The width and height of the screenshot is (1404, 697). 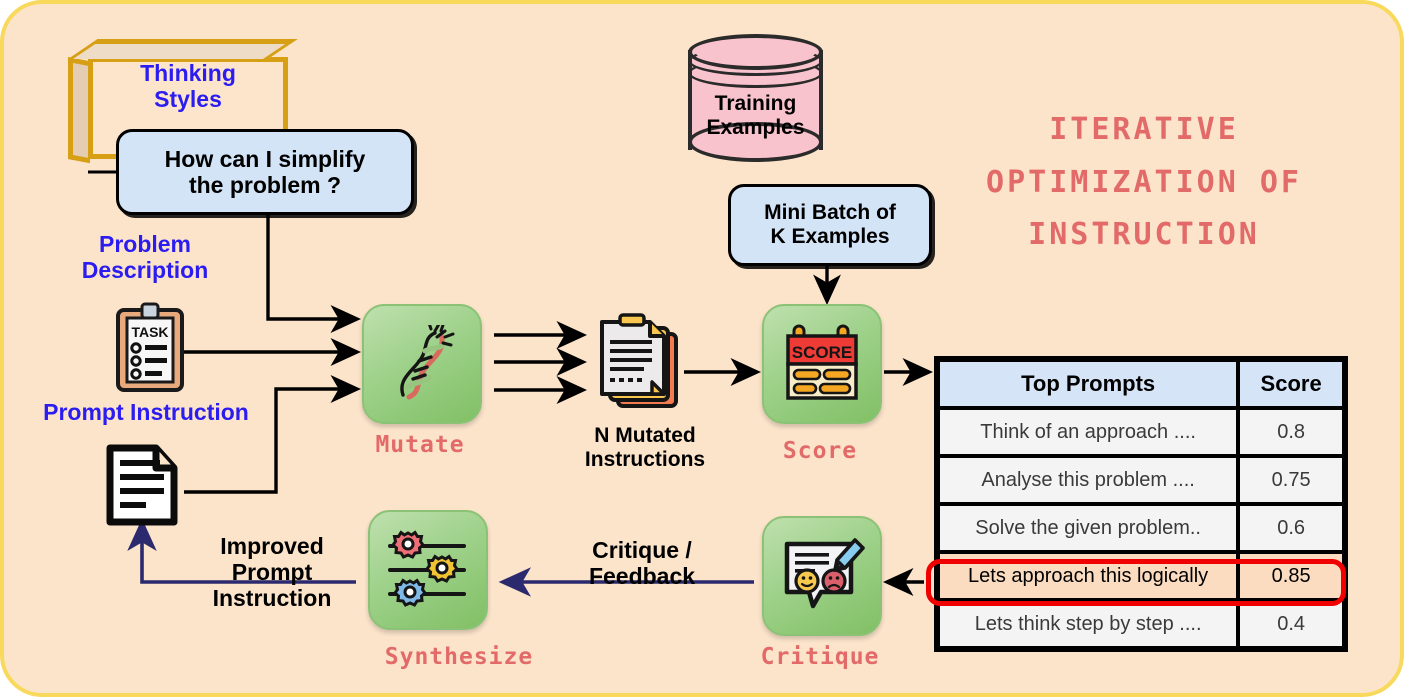 I want to click on gear-sliders-icon, so click(x=427, y=568).